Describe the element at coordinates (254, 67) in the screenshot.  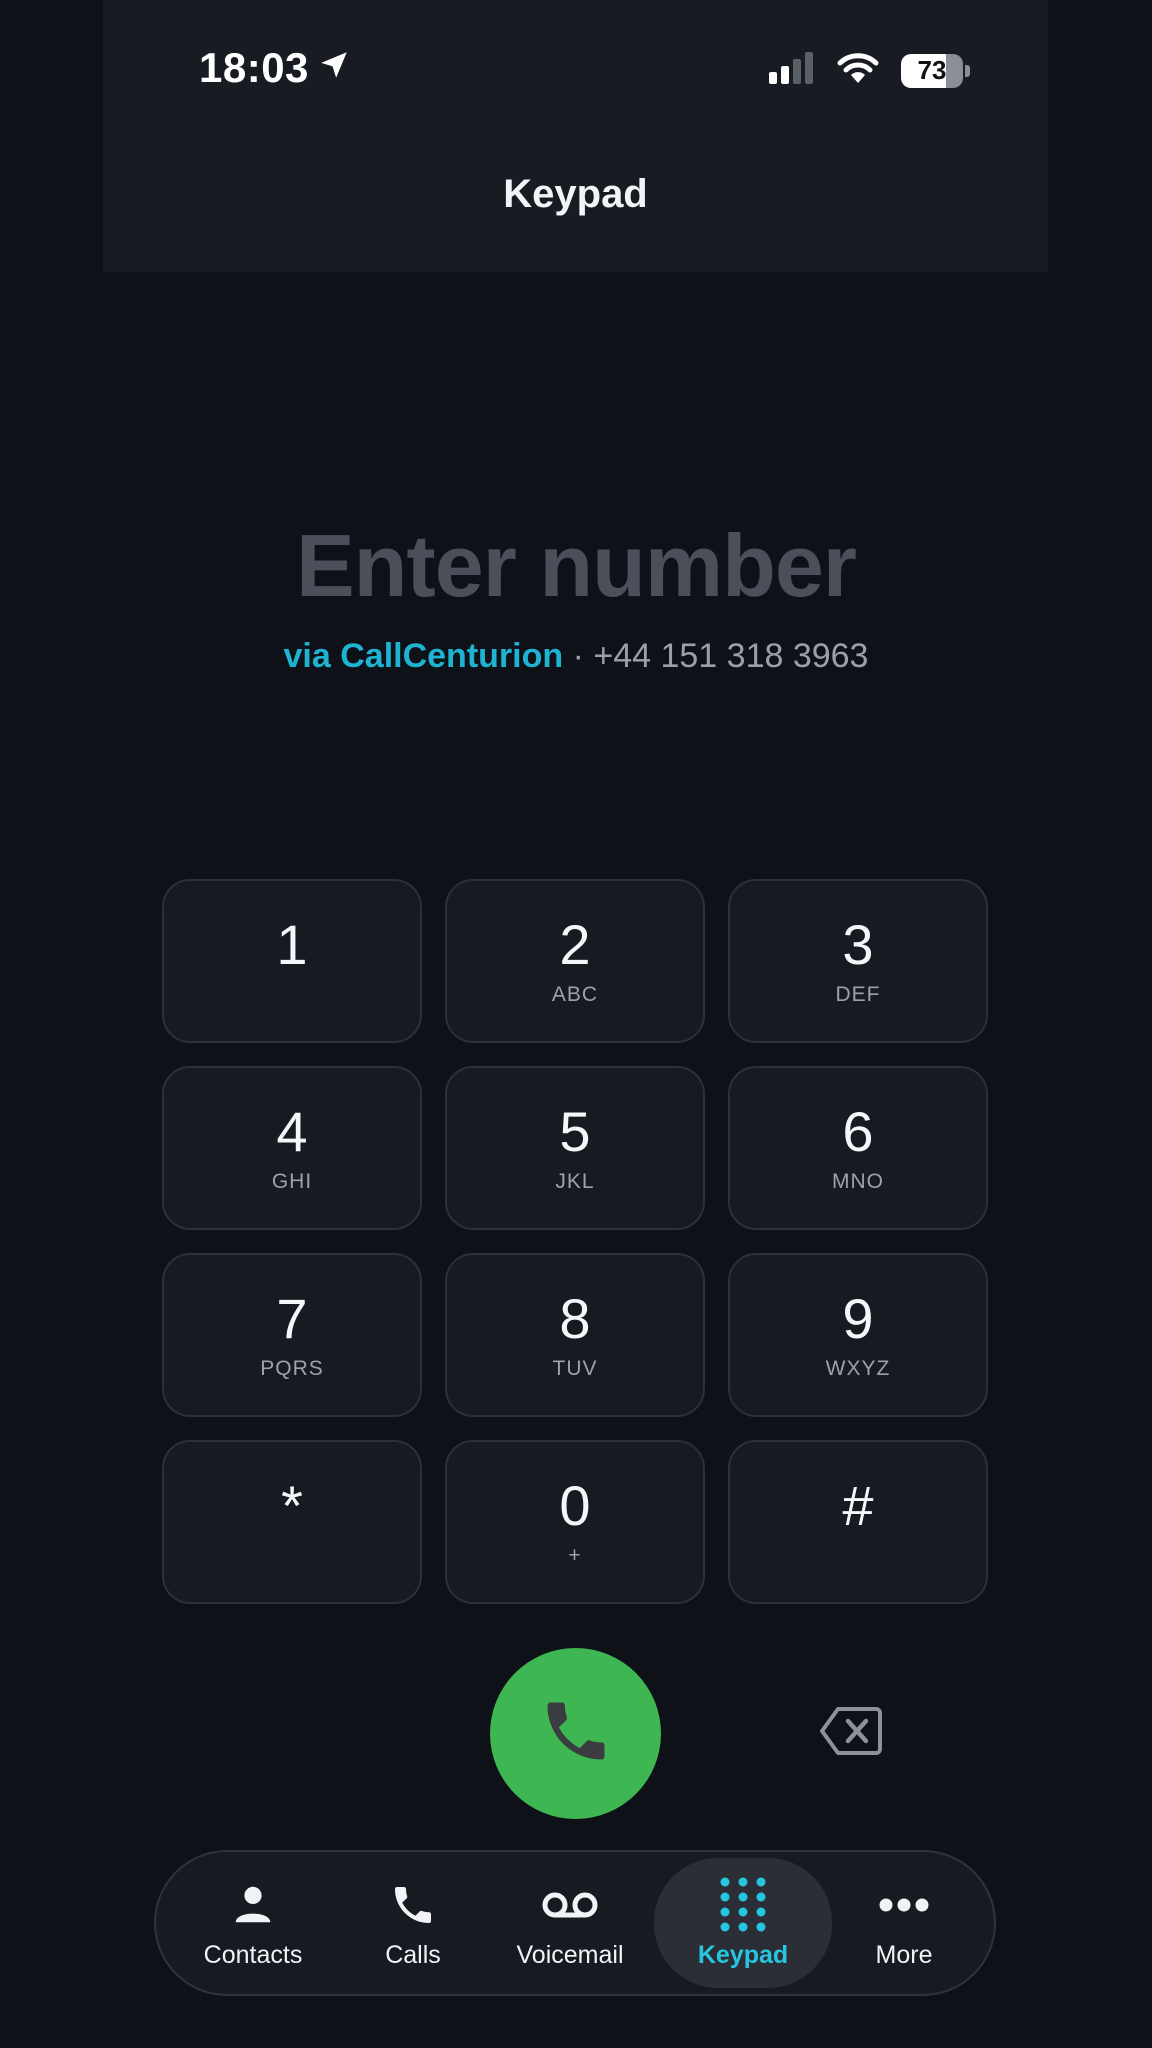
I see `status-time-text: 18:03` at that location.